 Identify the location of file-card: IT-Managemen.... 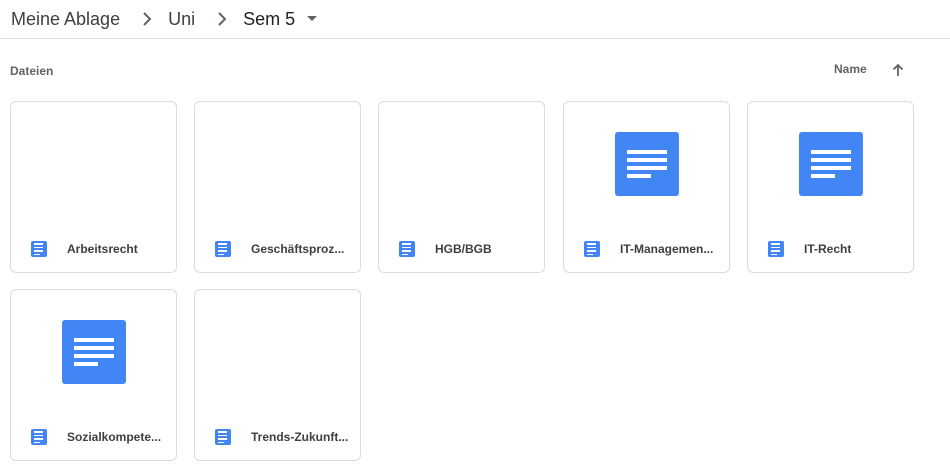
(646, 187).